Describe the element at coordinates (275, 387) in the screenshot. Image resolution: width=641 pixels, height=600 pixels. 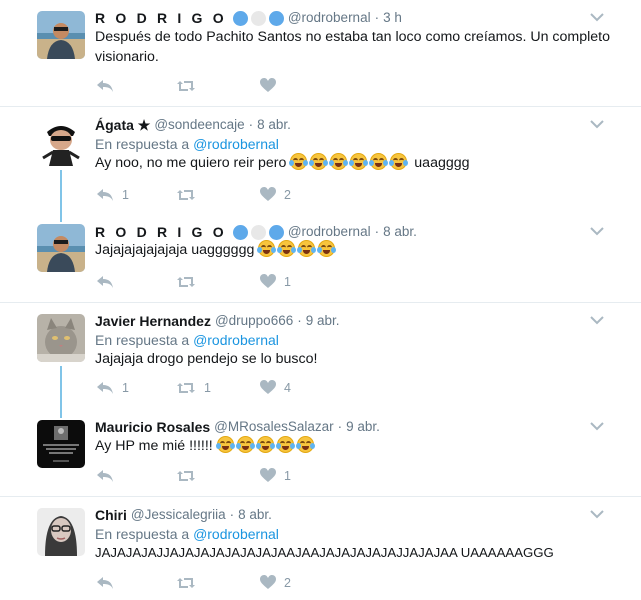
I see `like-button: 4` at that location.